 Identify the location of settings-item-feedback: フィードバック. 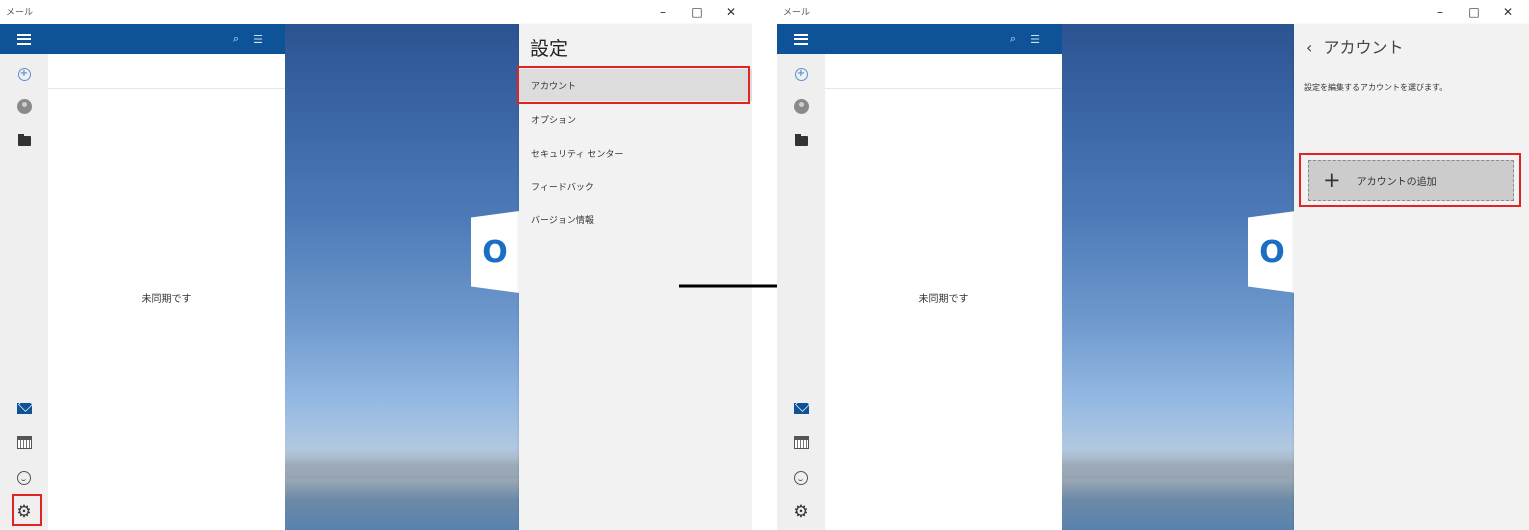
(635, 186).